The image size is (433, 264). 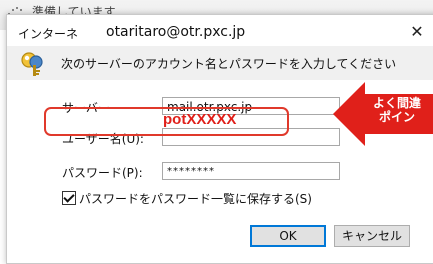 I want to click on callout-text: よく間違 ポイン, so click(x=397, y=110).